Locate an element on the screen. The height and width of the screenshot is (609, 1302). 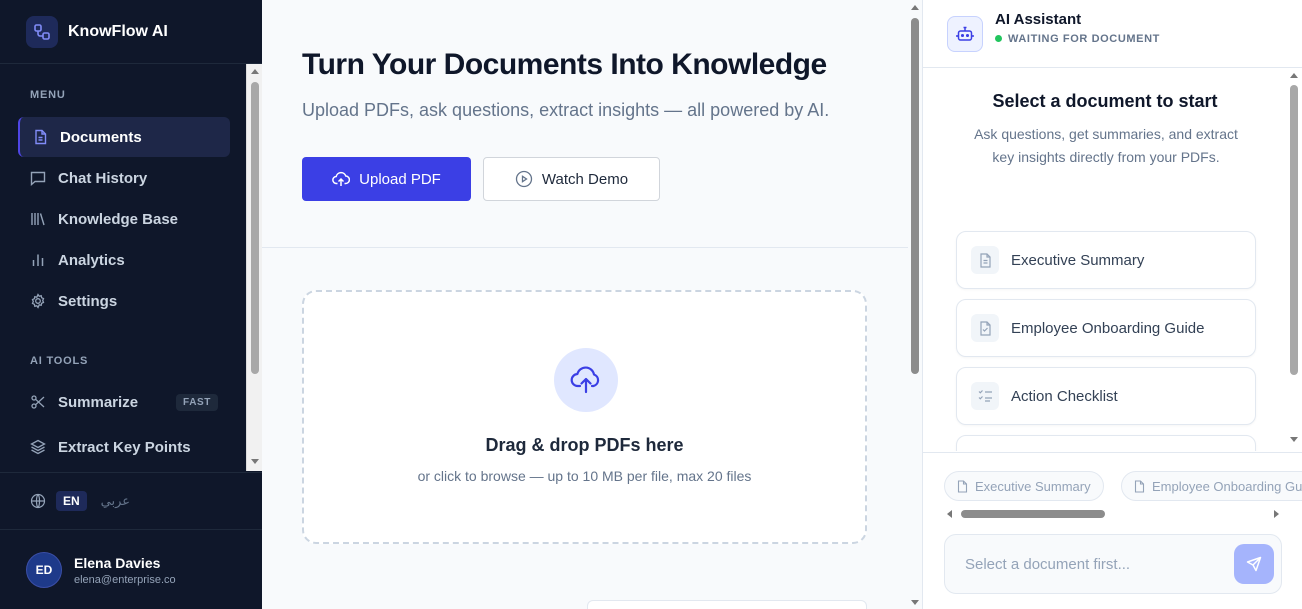
suggestion-label: Action Checklist is located at coordinates (1064, 396).